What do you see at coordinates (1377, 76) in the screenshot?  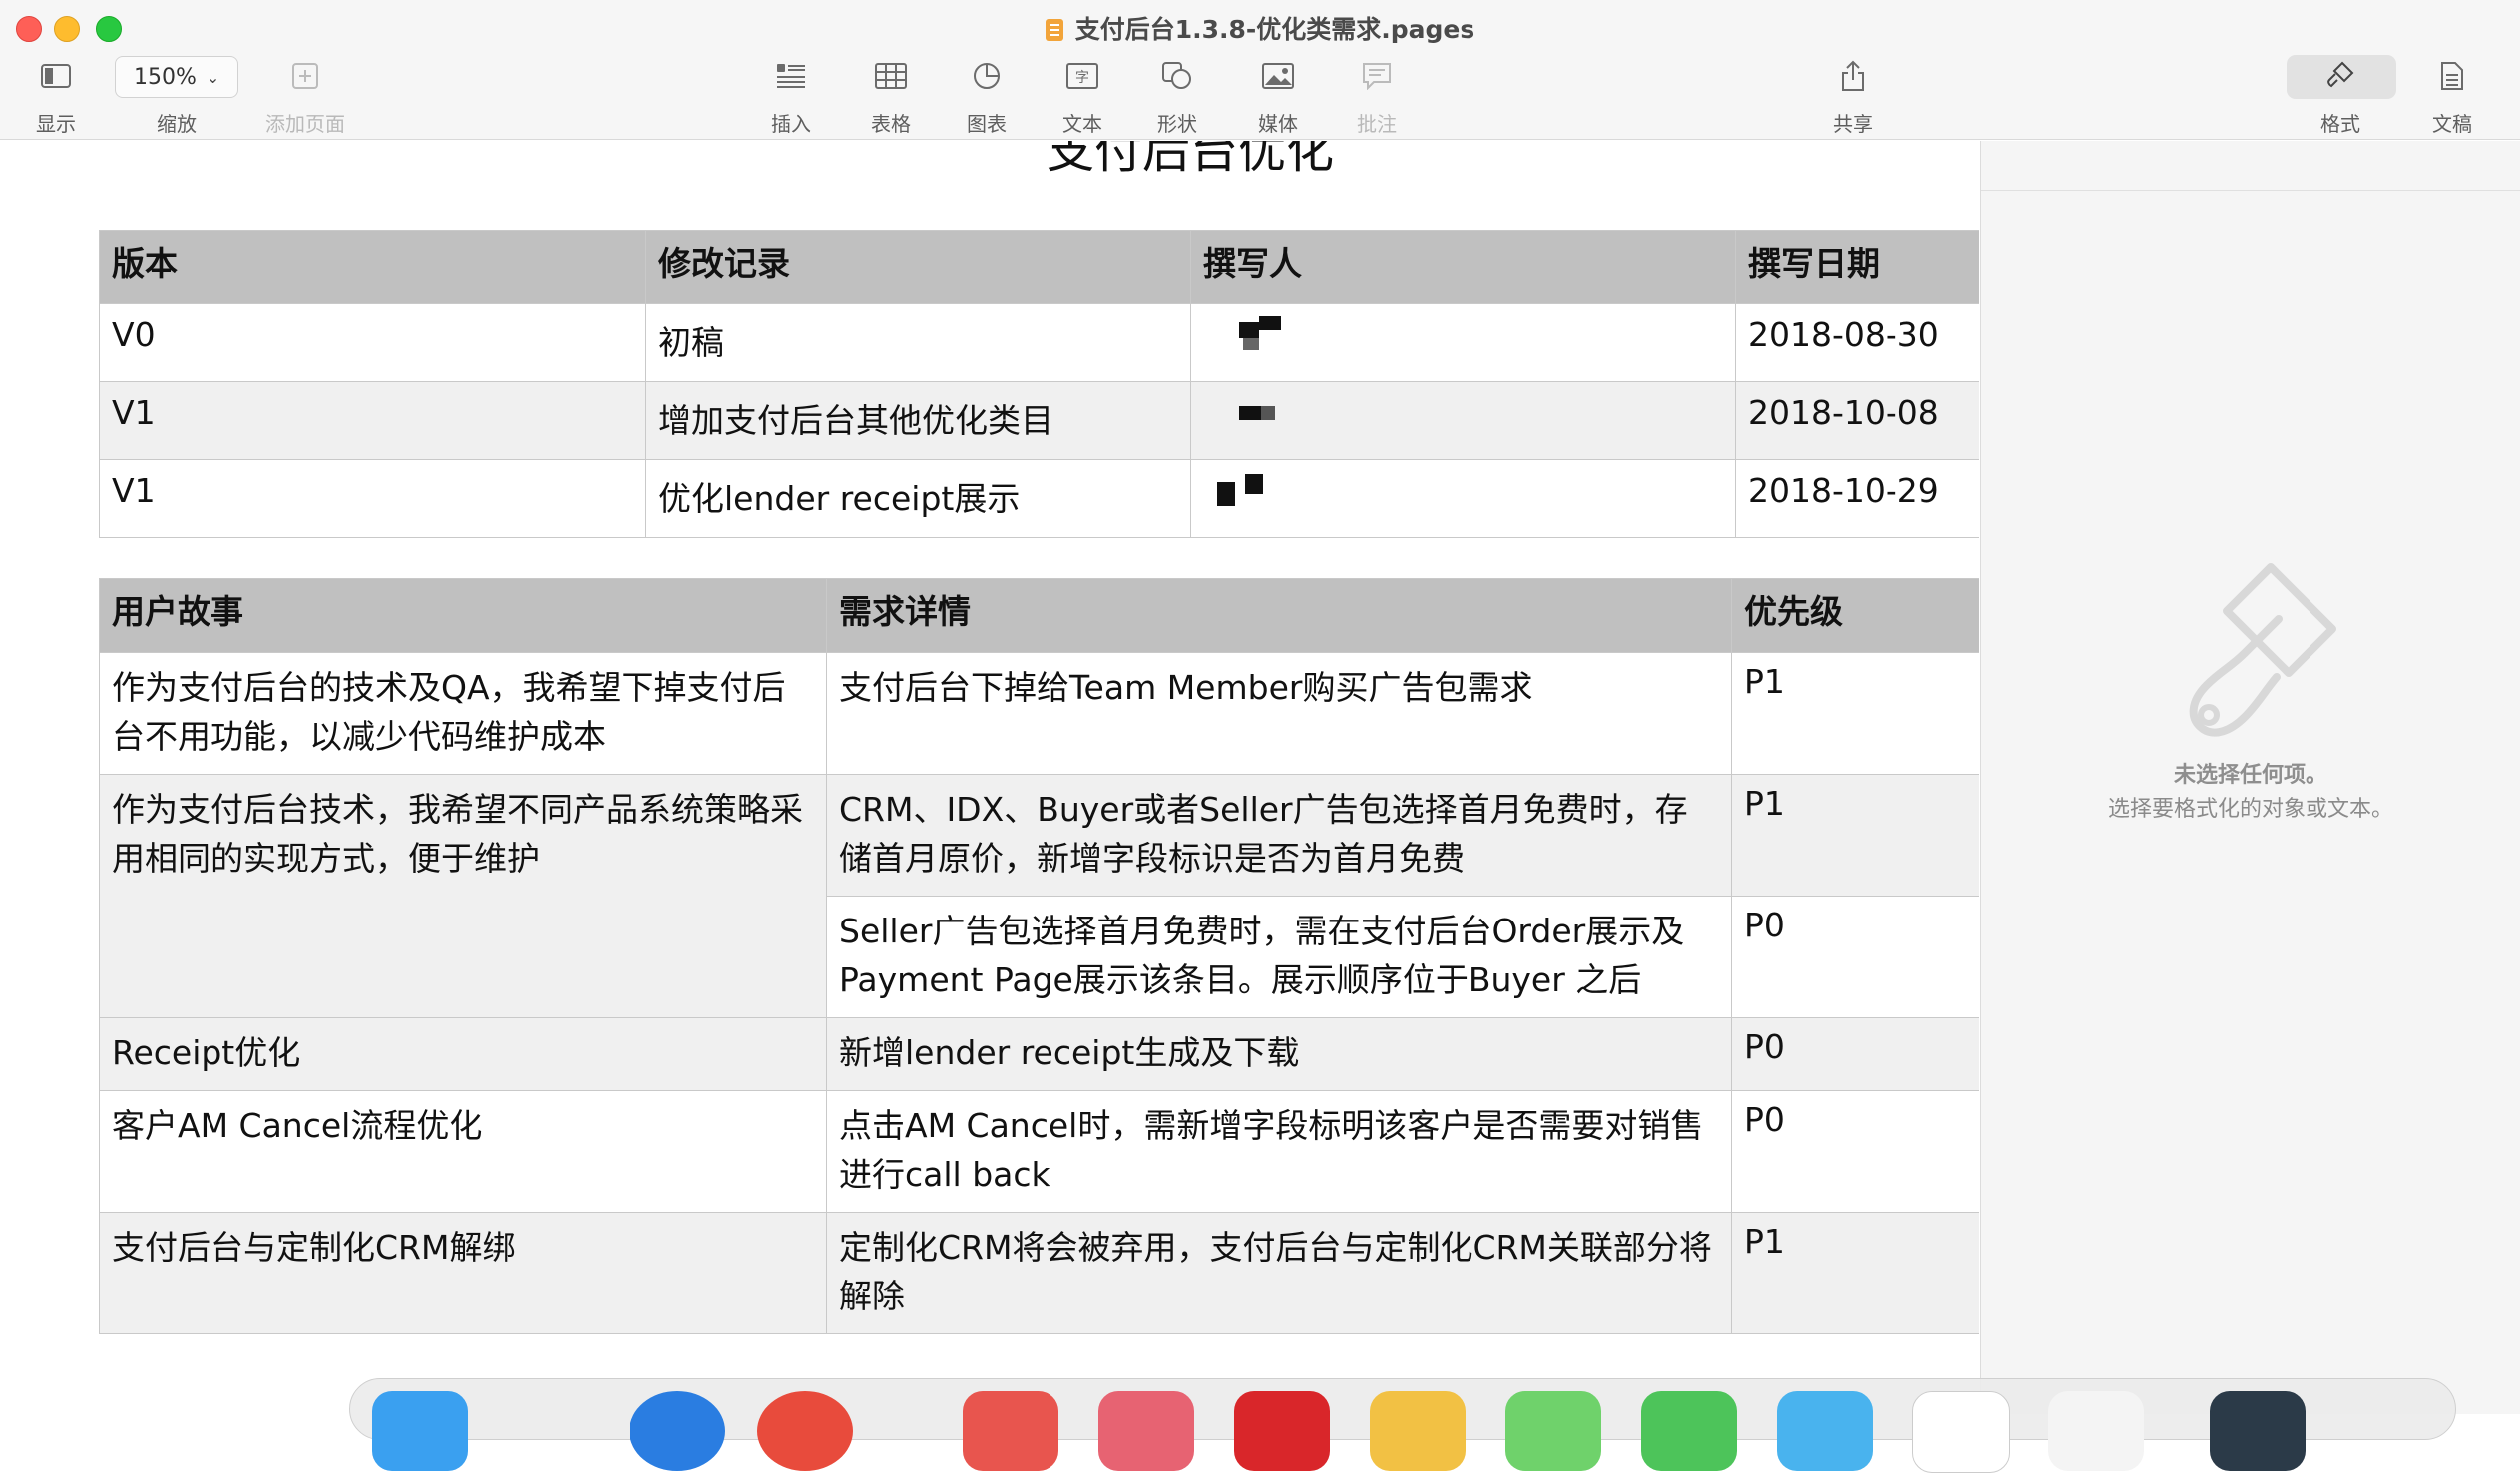 I see `comment-icon` at bounding box center [1377, 76].